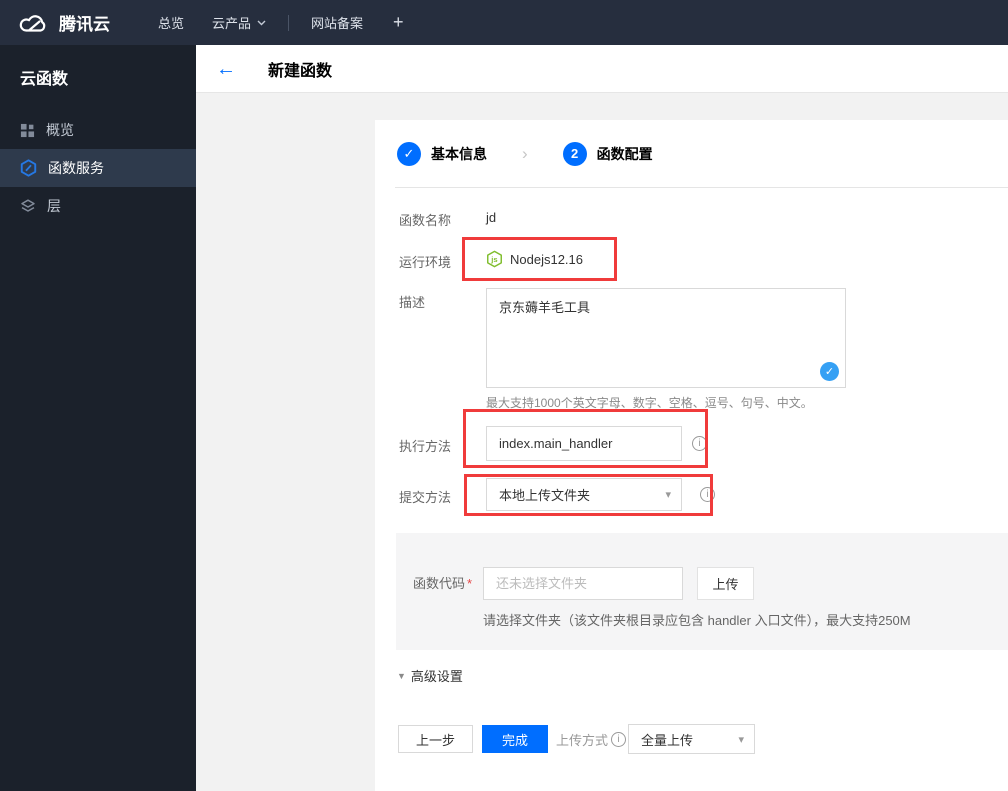  Describe the element at coordinates (525, 153) in the screenshot. I see `step-chevron-icon: ›` at that location.